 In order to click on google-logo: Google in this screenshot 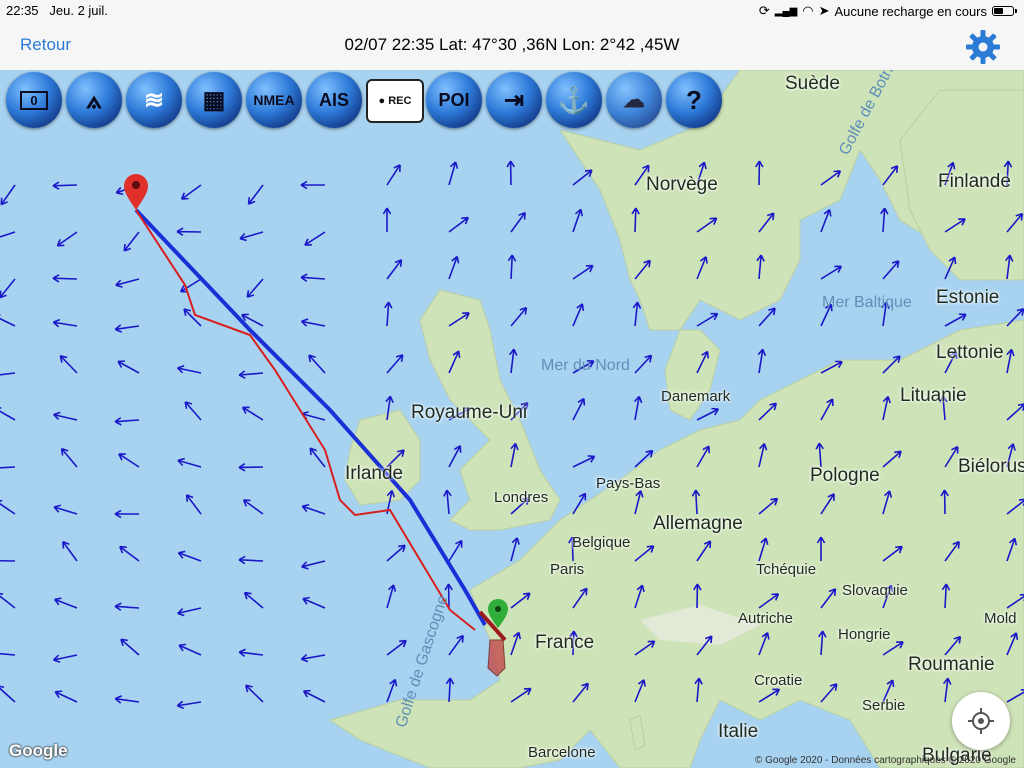, I will do `click(38, 751)`.